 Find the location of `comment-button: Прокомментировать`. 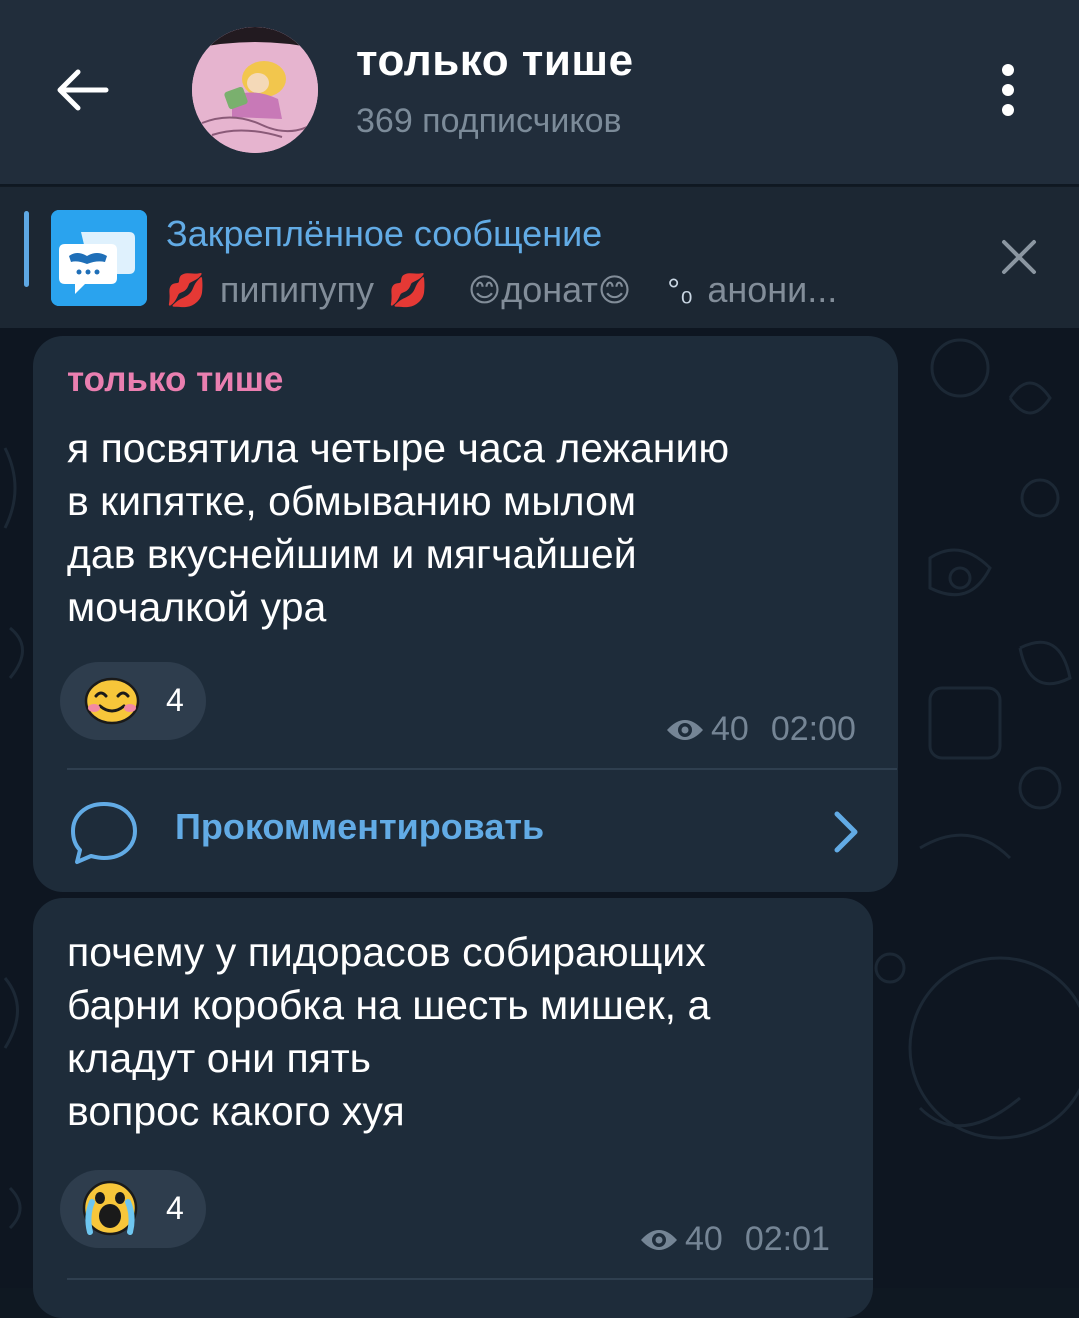

comment-button: Прокомментировать is located at coordinates (465, 831).